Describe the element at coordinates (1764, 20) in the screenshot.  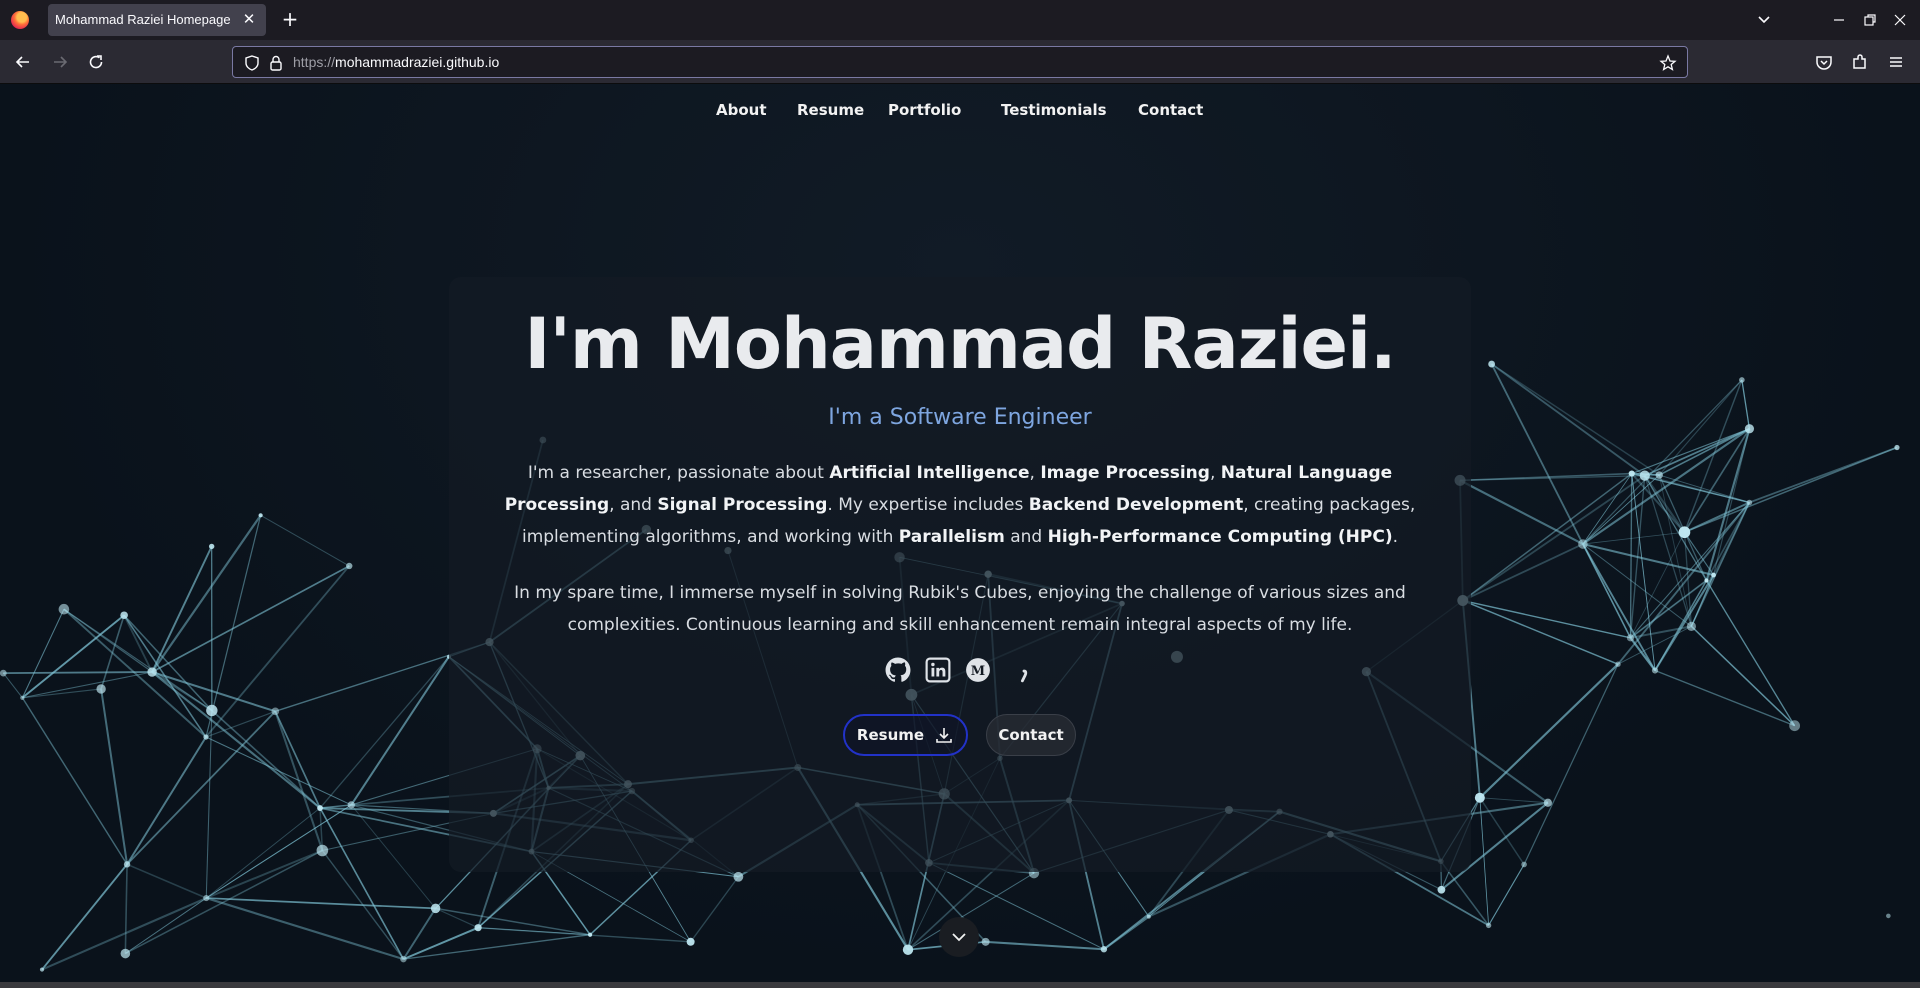
I see `list-tabs-chevron-icon` at that location.